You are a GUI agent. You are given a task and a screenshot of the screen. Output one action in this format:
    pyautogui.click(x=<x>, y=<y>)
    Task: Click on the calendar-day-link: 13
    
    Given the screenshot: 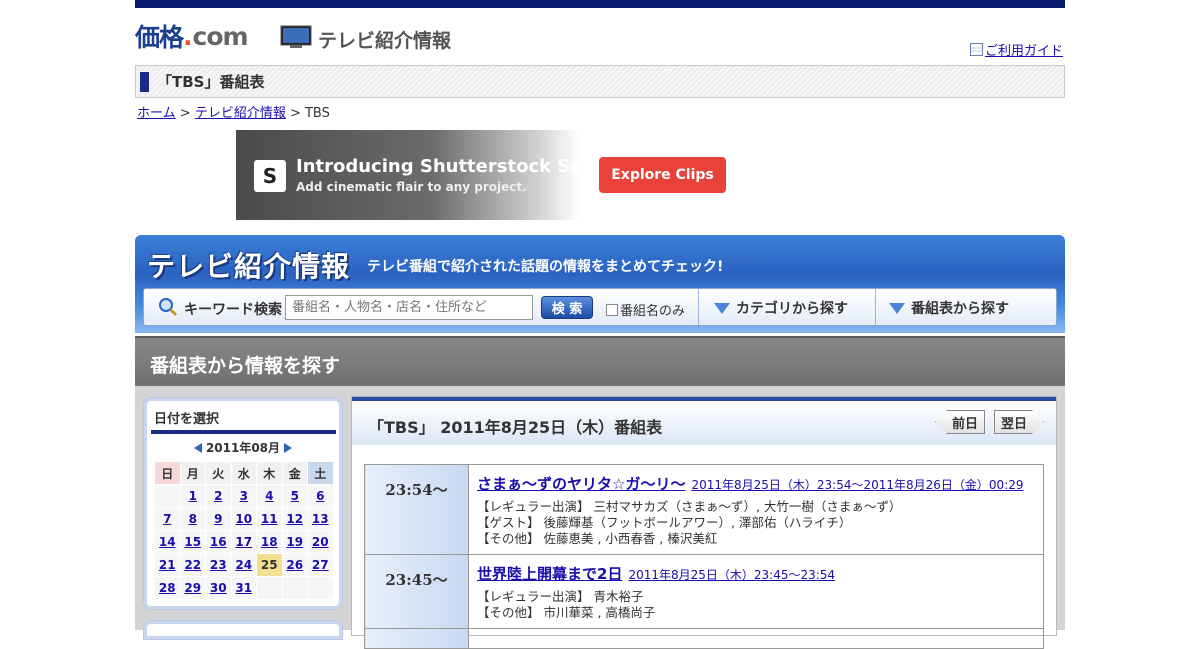 What is the action you would take?
    pyautogui.click(x=320, y=519)
    